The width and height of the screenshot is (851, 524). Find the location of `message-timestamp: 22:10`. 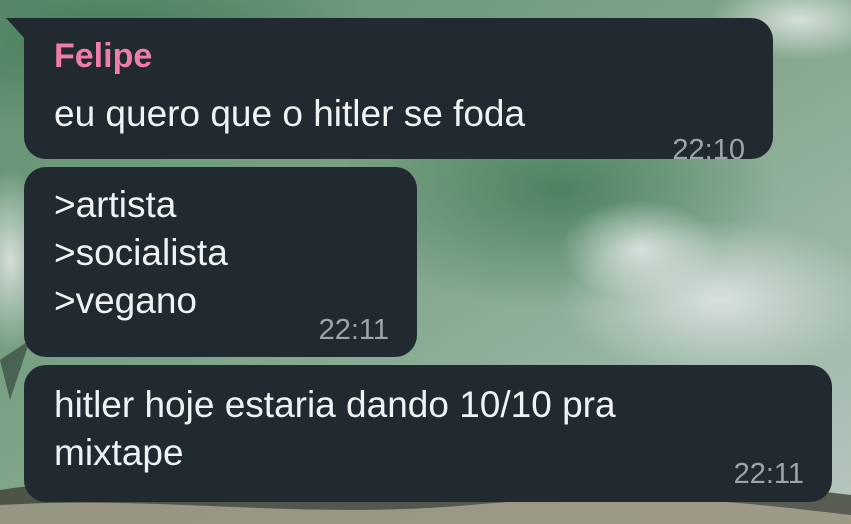

message-timestamp: 22:10 is located at coordinates (708, 150).